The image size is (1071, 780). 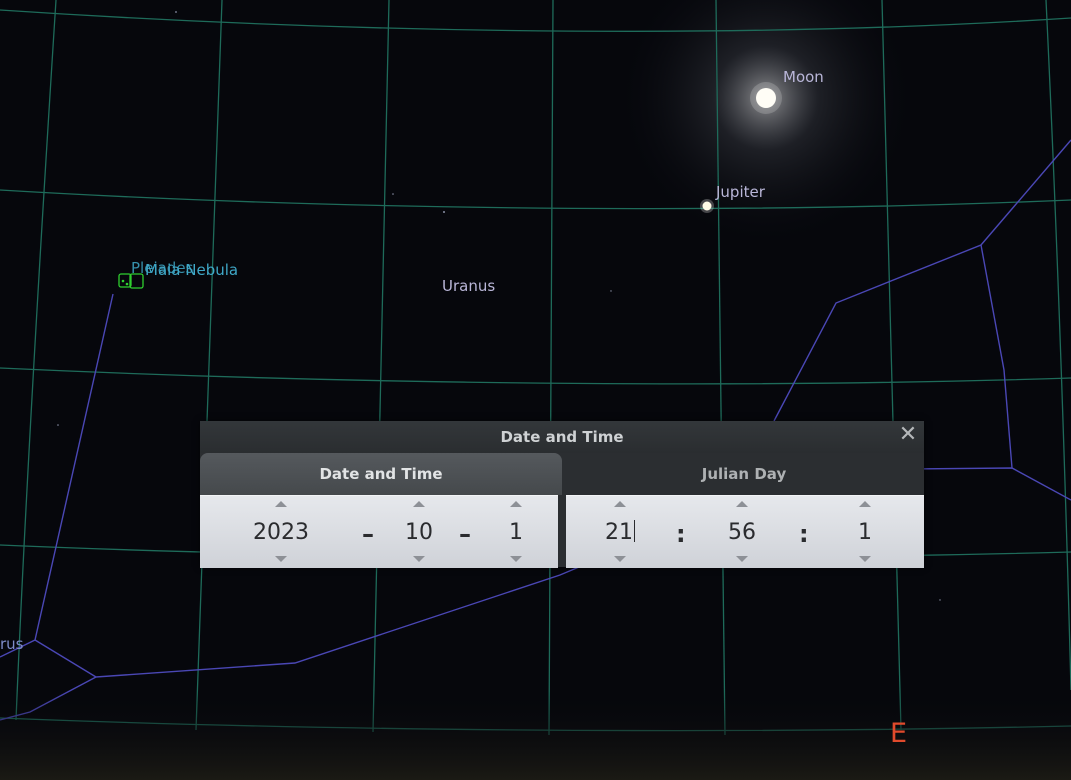 I want to click on minute-spinbox: 56, so click(x=742, y=532).